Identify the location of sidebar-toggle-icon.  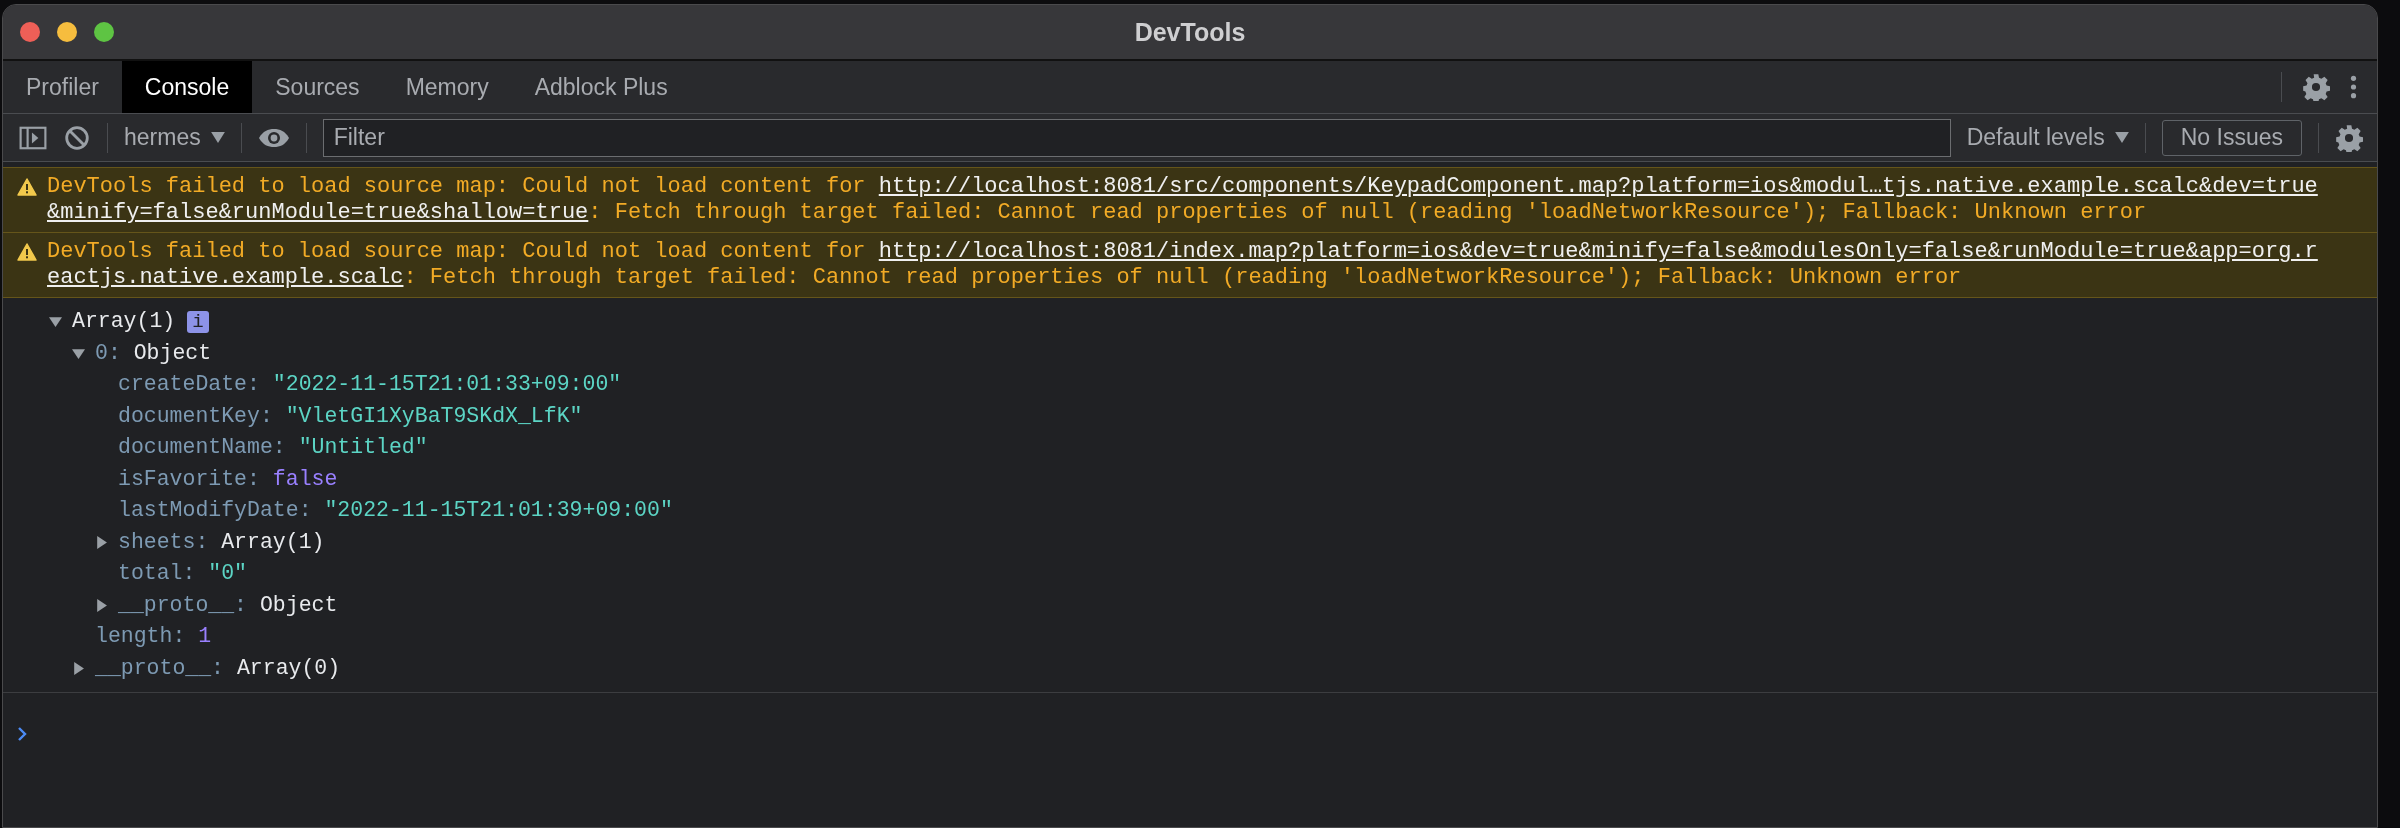
(33, 137).